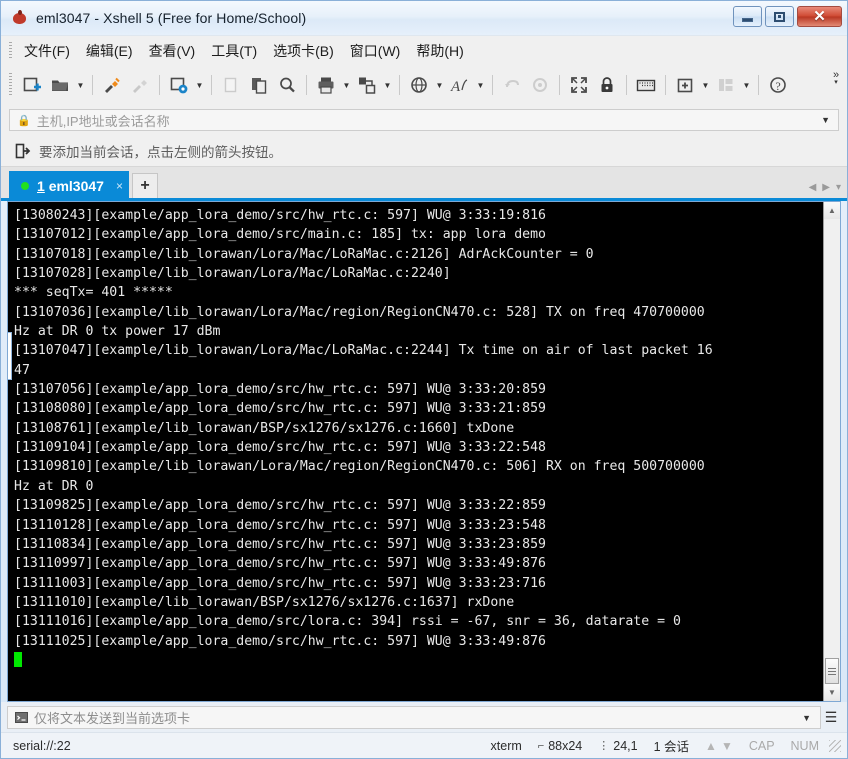  What do you see at coordinates (259, 85) in the screenshot?
I see `paste-icon` at bounding box center [259, 85].